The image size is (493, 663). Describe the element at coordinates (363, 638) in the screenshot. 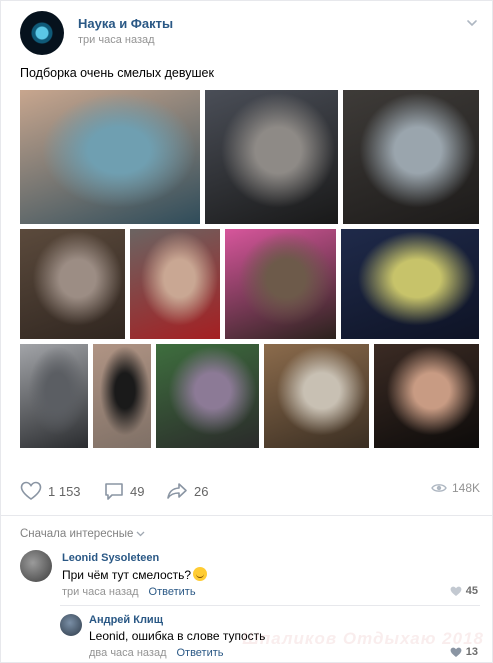

I see `watermark: Шпаликов Отдыхаю 2018` at that location.